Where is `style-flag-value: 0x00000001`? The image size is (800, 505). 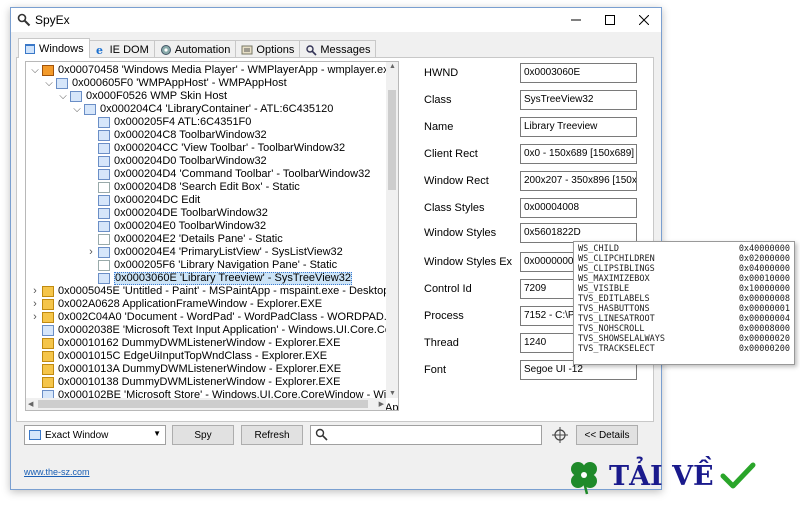
style-flag-value: 0x00000001 is located at coordinates (764, 309).